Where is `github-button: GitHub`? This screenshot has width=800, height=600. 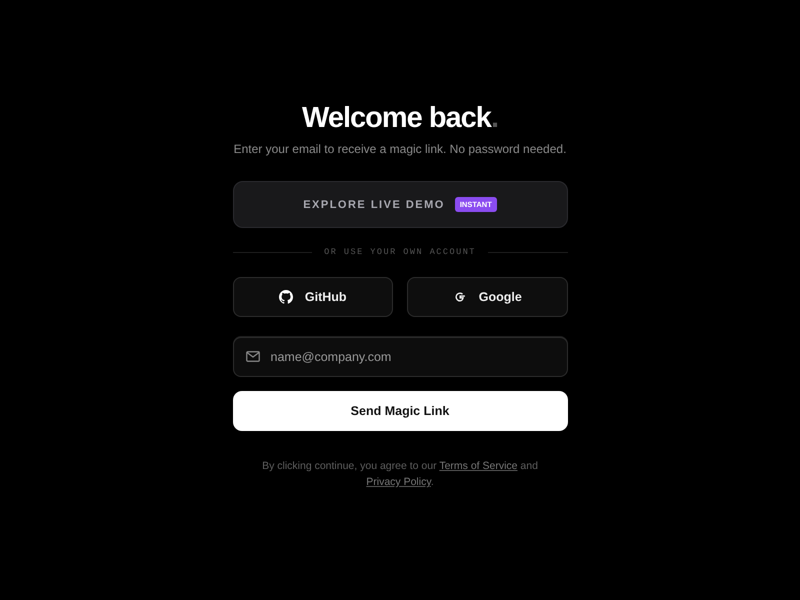 github-button: GitHub is located at coordinates (312, 297).